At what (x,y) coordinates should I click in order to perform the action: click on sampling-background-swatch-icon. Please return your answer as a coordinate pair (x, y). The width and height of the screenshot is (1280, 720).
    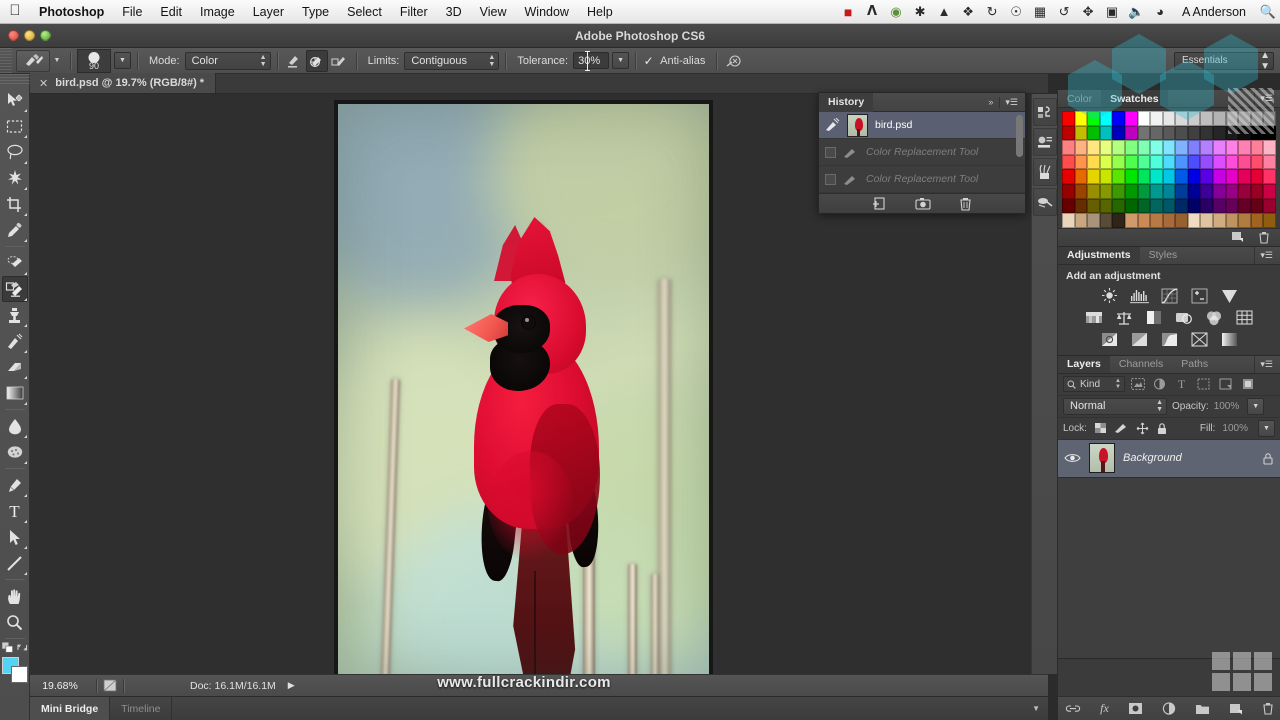
    Looking at the image, I should click on (339, 61).